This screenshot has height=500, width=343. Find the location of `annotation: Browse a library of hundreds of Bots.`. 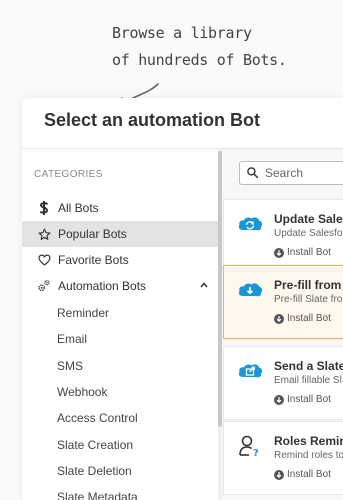

annotation: Browse a library of hundreds of Bots. is located at coordinates (222, 47).